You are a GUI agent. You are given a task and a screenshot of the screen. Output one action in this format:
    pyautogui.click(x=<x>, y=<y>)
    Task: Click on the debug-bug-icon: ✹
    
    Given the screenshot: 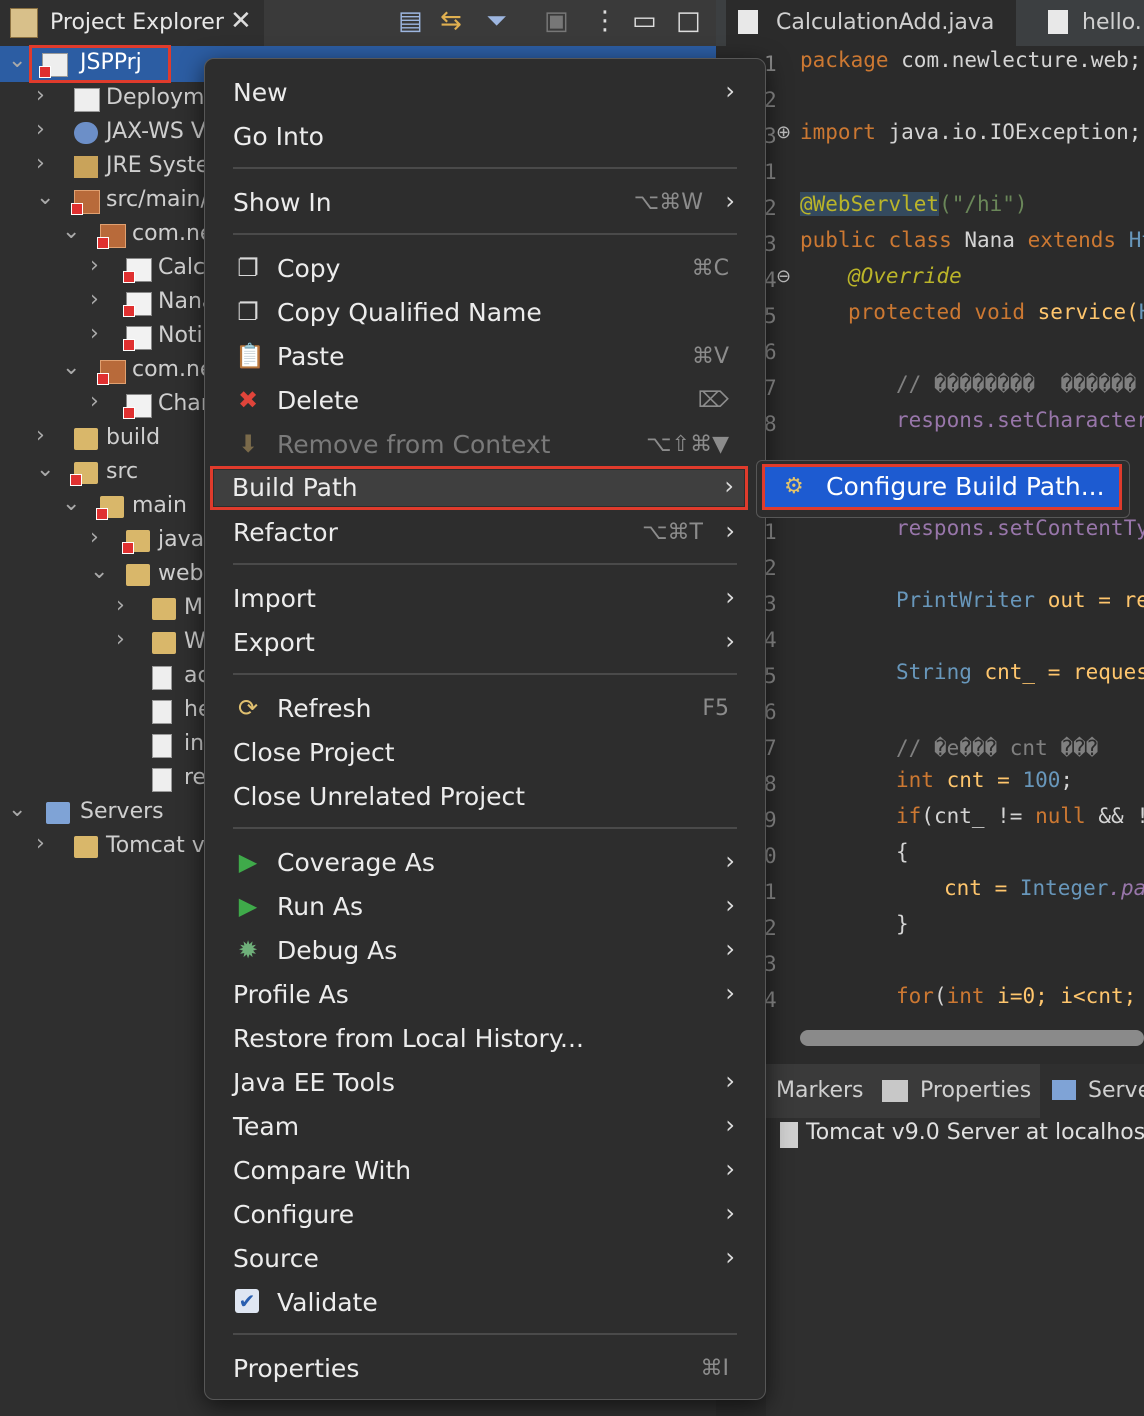 What is the action you would take?
    pyautogui.click(x=248, y=950)
    